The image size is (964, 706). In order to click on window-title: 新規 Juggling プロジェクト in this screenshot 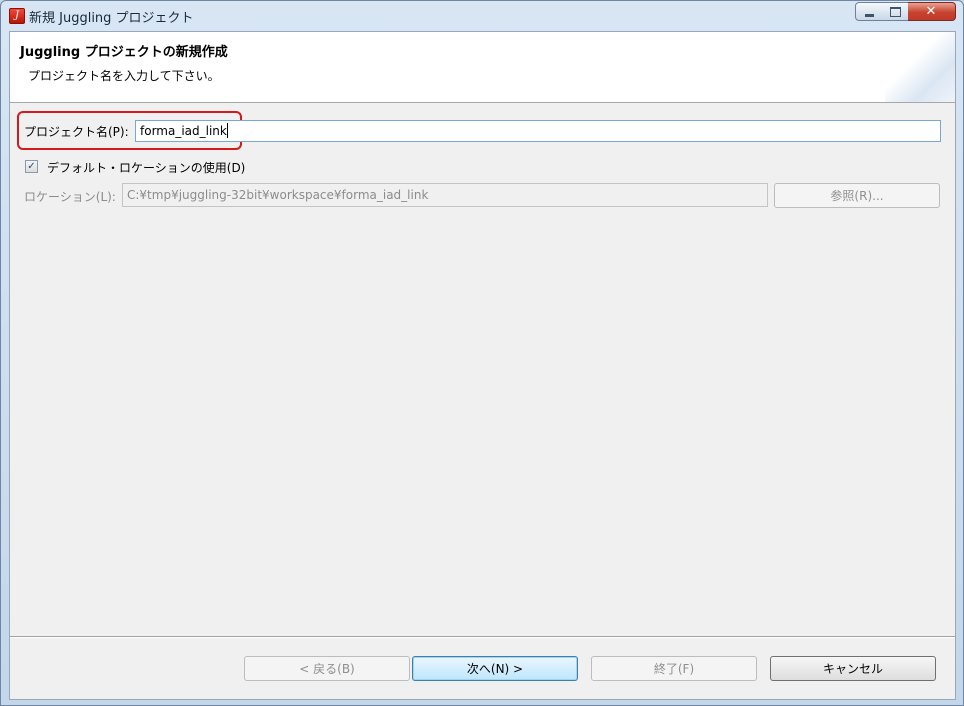, I will do `click(111, 18)`.